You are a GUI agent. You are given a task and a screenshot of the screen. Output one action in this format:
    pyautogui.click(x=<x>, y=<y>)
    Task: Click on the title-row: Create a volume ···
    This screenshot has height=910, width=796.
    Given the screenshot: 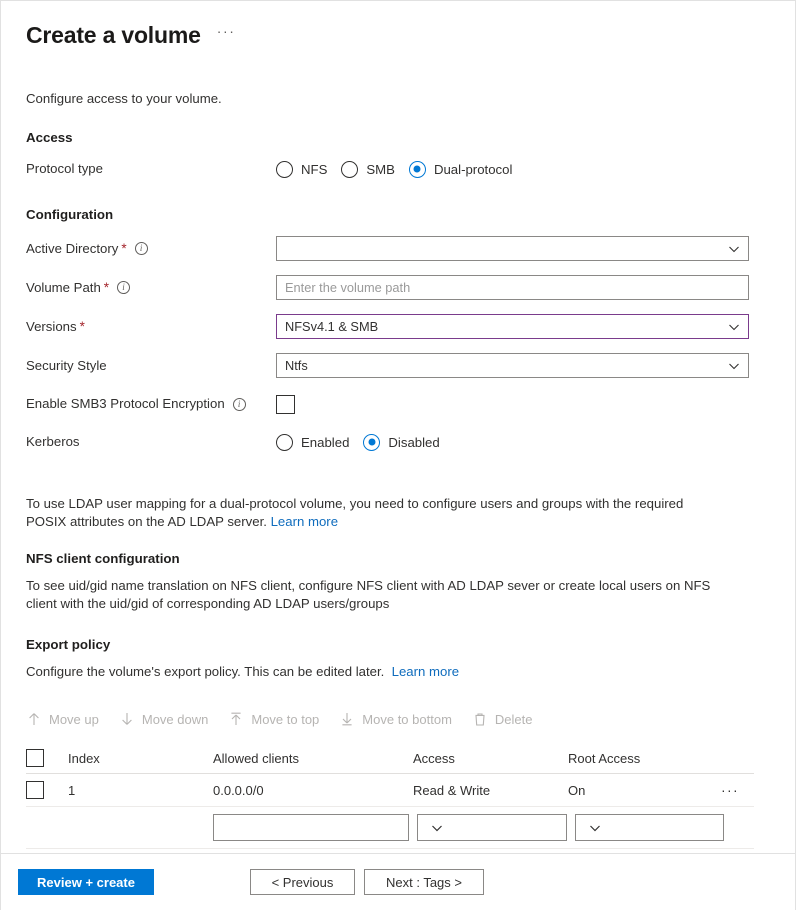 What is the action you would take?
    pyautogui.click(x=398, y=35)
    